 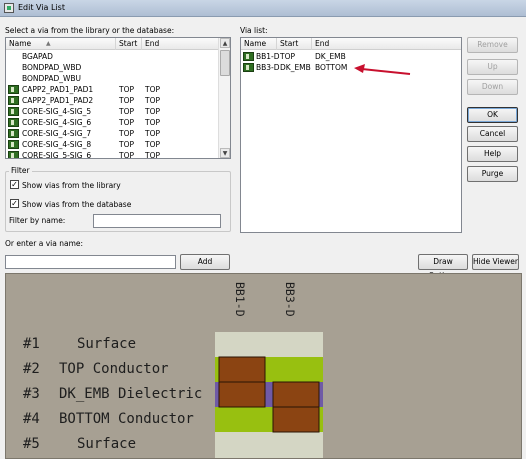 What do you see at coordinates (31, 344) in the screenshot?
I see `layer-number: #1` at bounding box center [31, 344].